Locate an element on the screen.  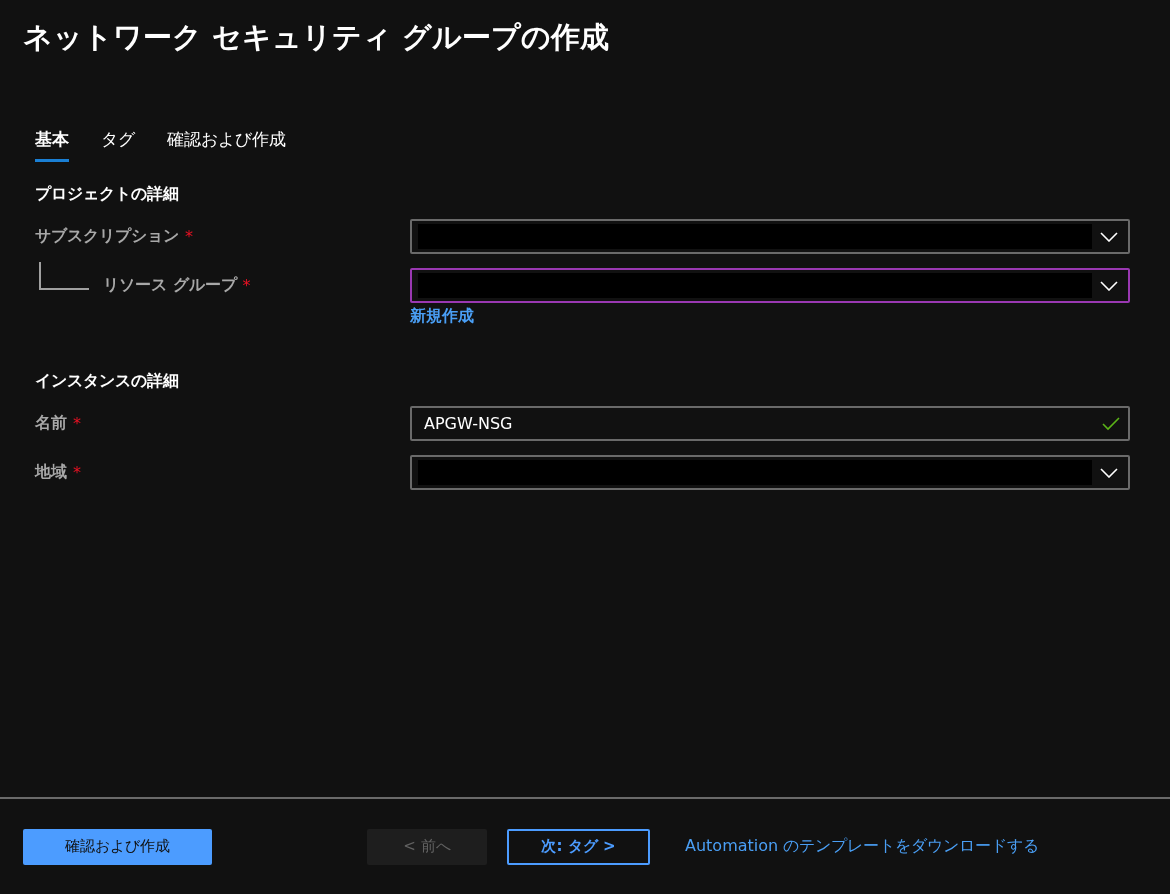
review-create-button: 確認および作成 is located at coordinates (117, 846).